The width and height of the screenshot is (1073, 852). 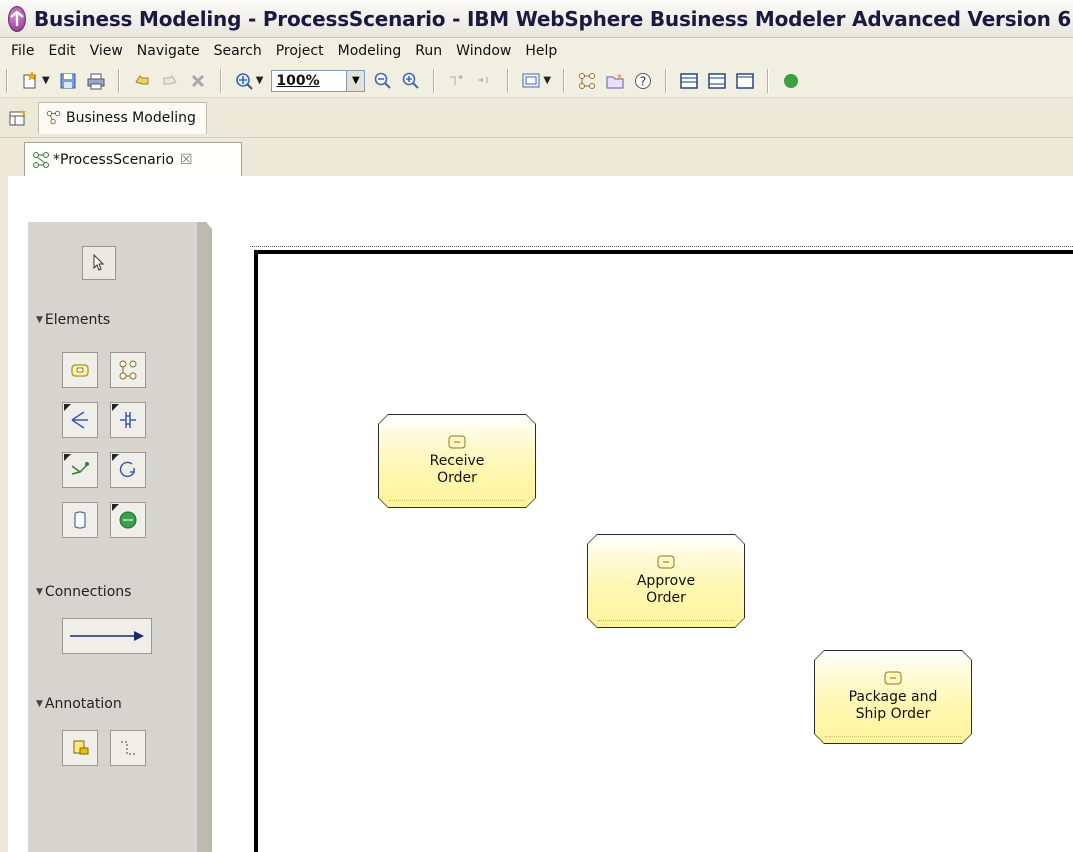 I want to click on dotted-connector-icon, so click(x=128, y=748).